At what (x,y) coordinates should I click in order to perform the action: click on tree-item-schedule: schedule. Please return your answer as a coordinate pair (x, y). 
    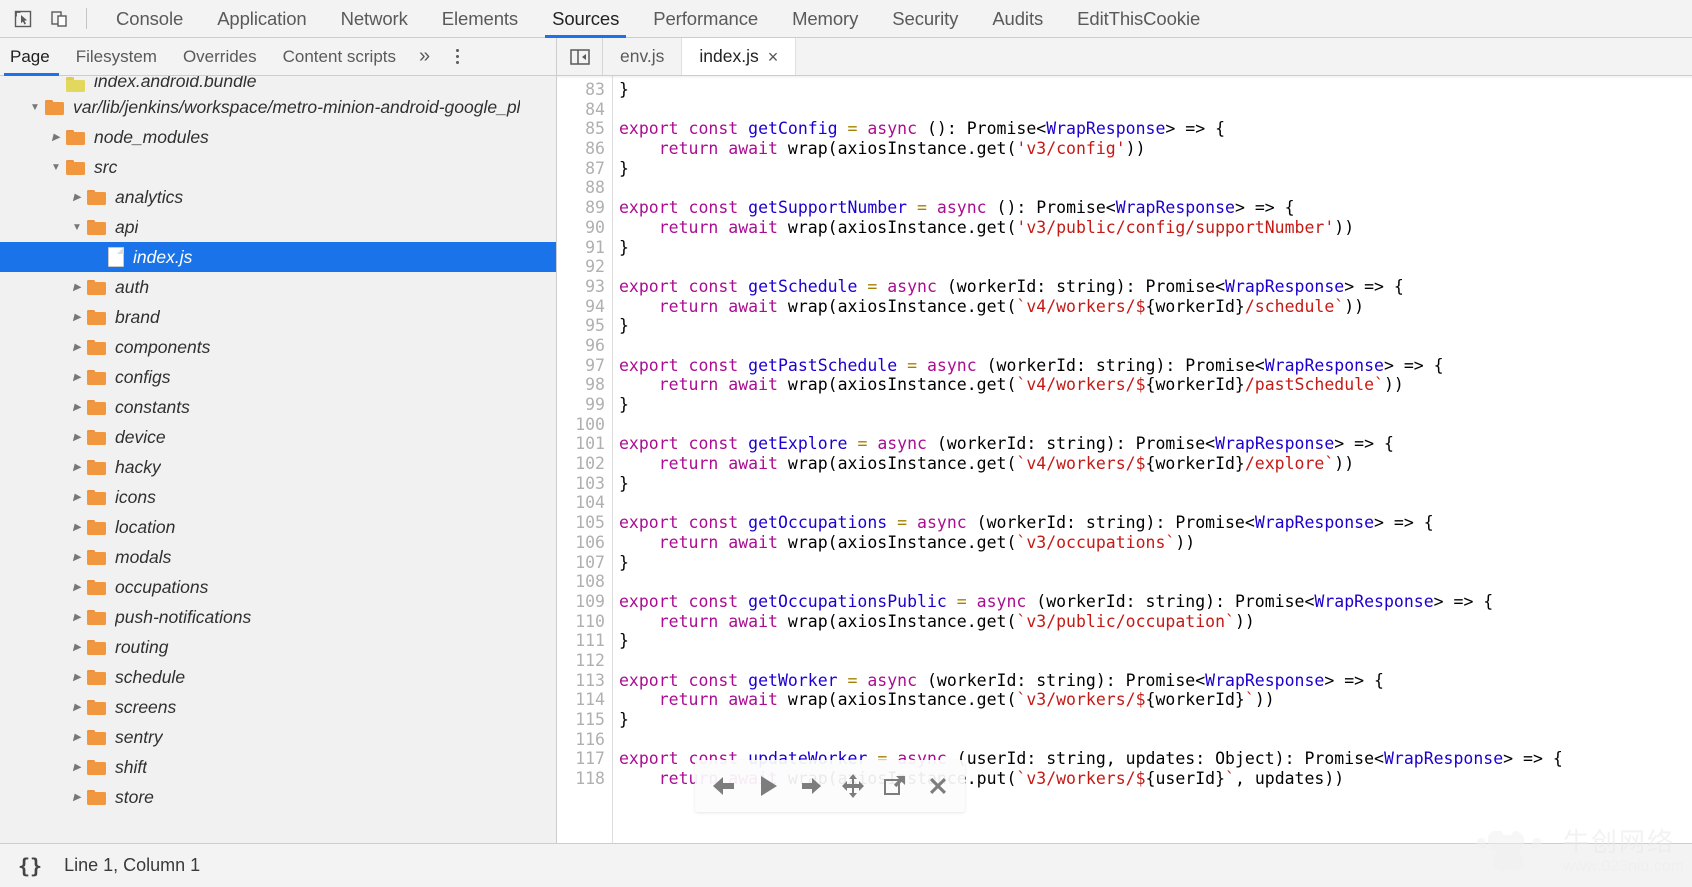
    Looking at the image, I should click on (278, 677).